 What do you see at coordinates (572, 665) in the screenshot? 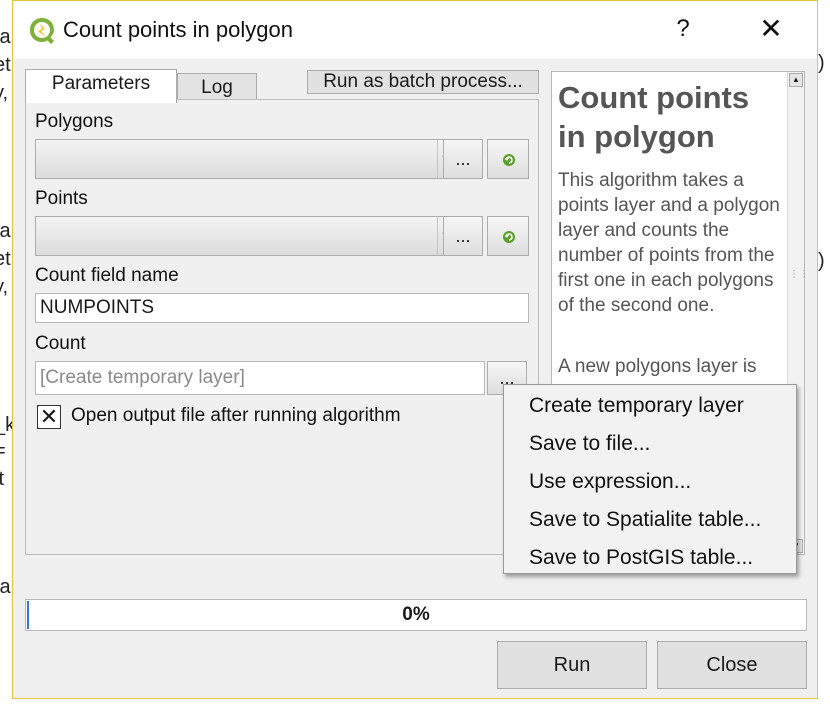
I see `run-button: Run` at bounding box center [572, 665].